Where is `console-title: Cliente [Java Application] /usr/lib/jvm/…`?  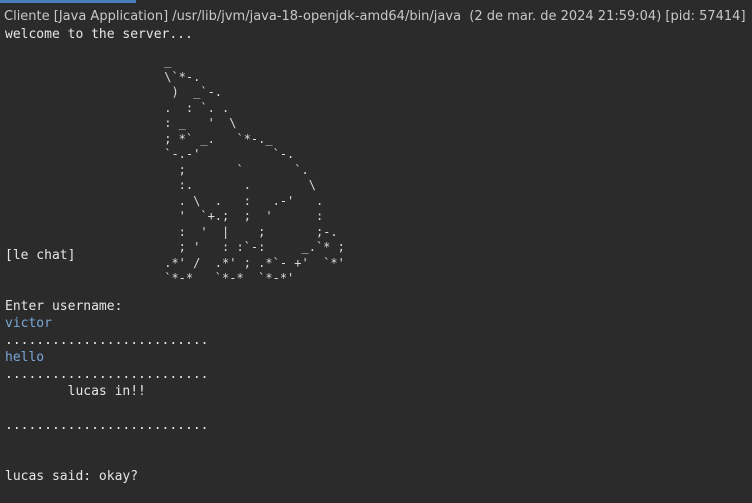
console-title: Cliente [Java Application] /usr/lib/jvm/… is located at coordinates (375, 16).